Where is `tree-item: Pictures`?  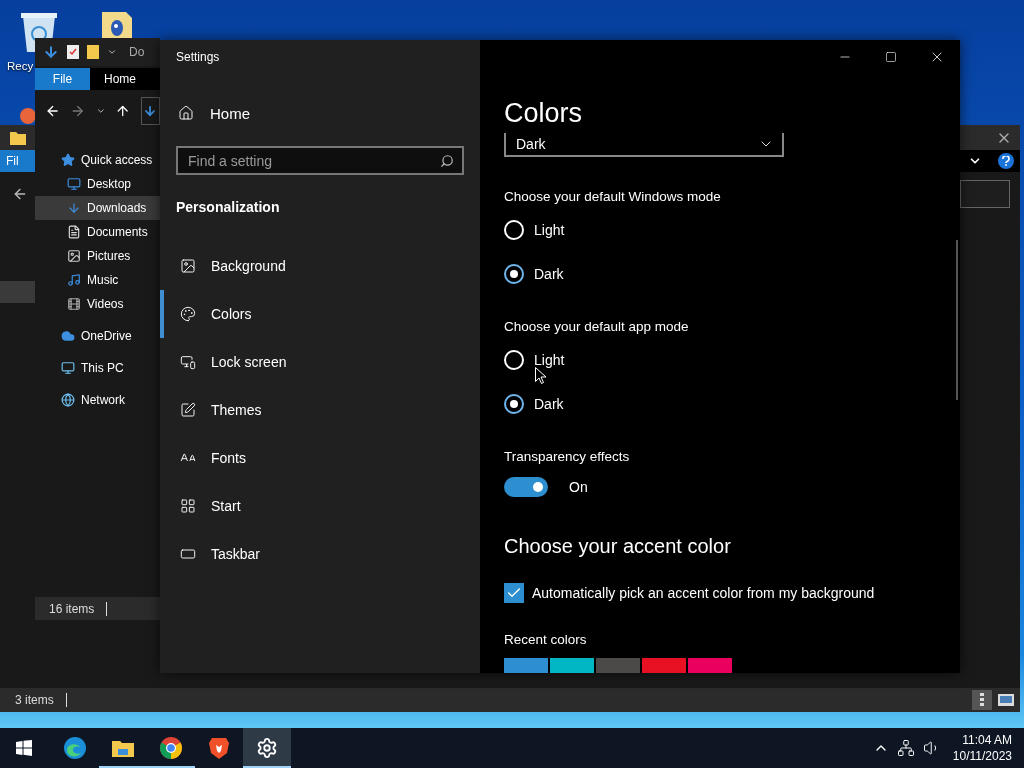 tree-item: Pictures is located at coordinates (97, 256).